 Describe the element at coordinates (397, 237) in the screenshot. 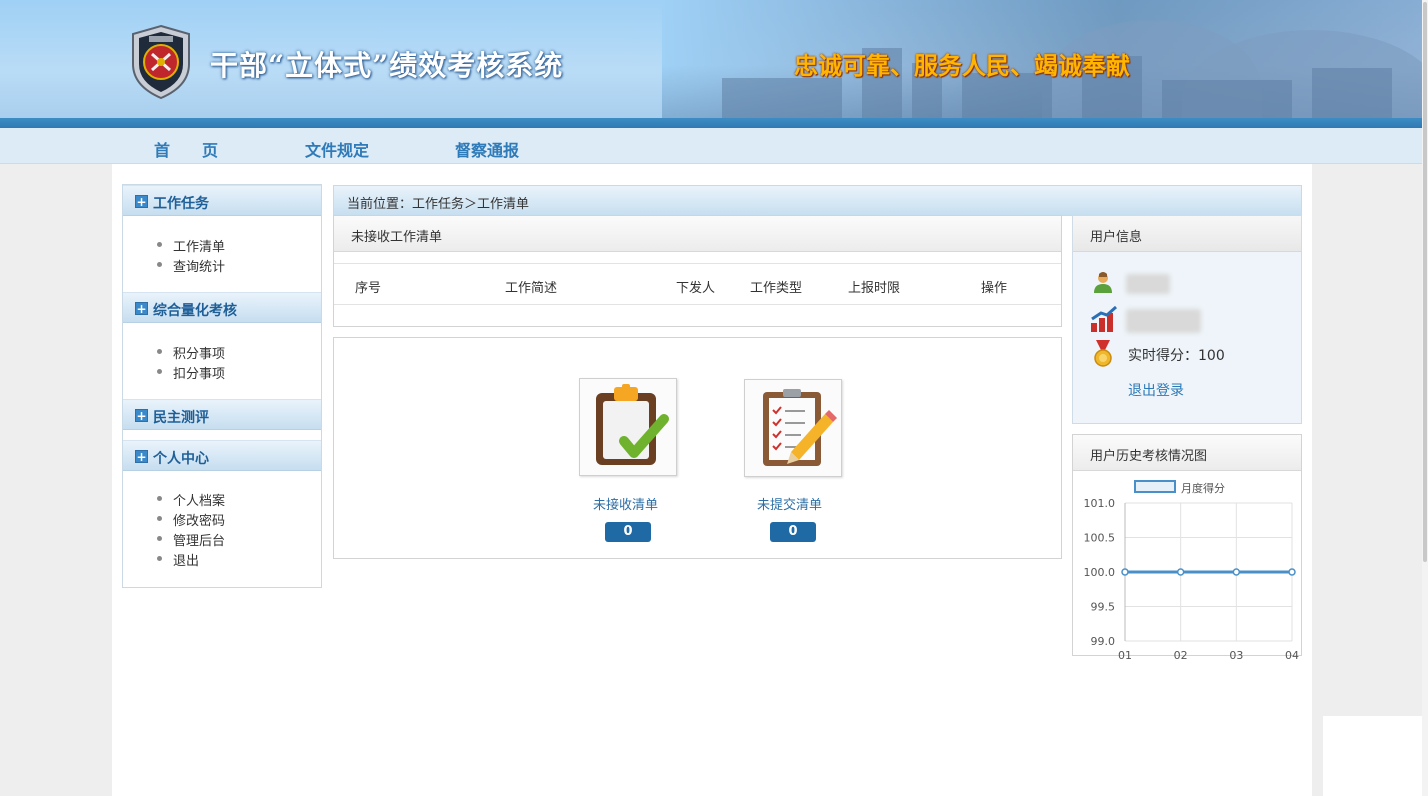

I see `panel-title: 未接收工作清单` at that location.